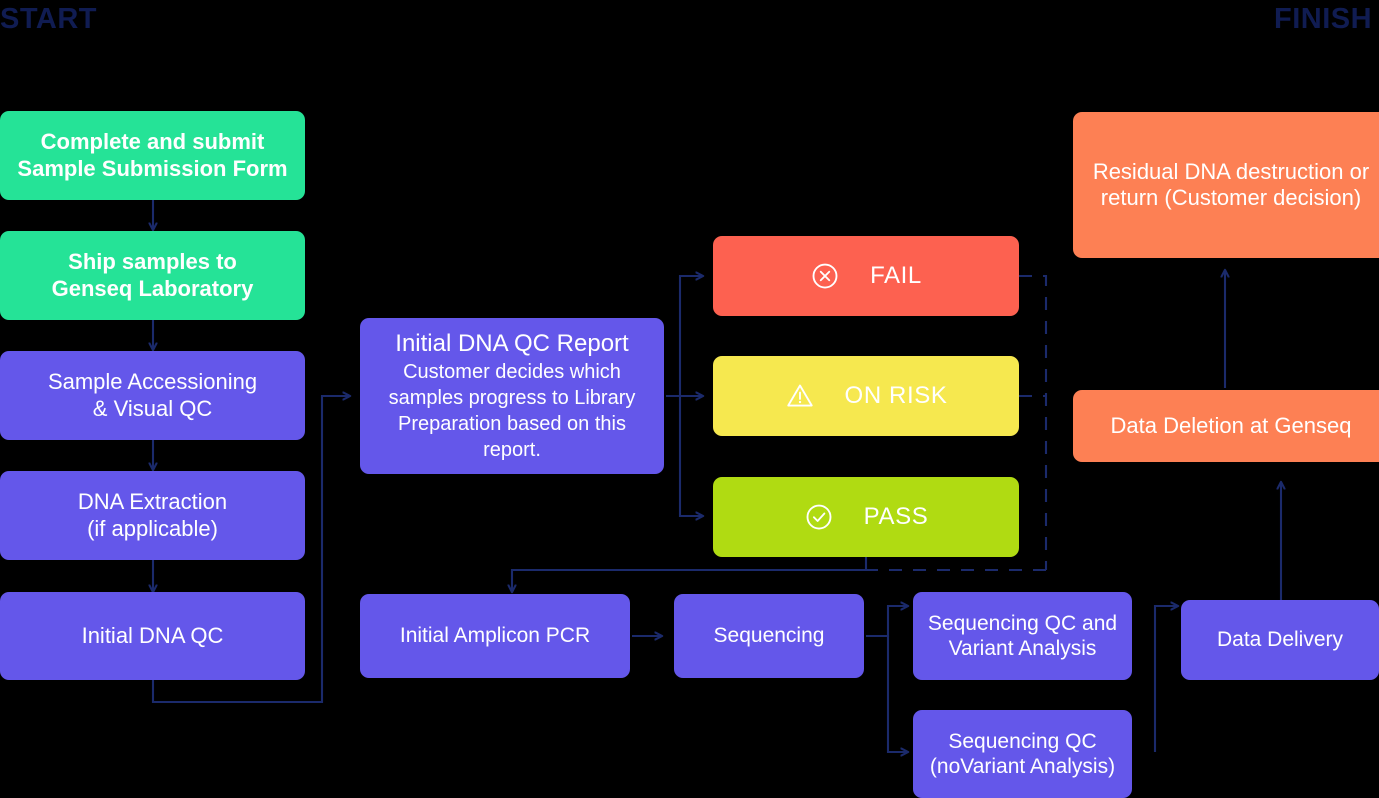 Image resolution: width=1379 pixels, height=798 pixels. I want to click on node-sequencing-qc-variant: Sequencing QC and Variant Analysis, so click(1022, 636).